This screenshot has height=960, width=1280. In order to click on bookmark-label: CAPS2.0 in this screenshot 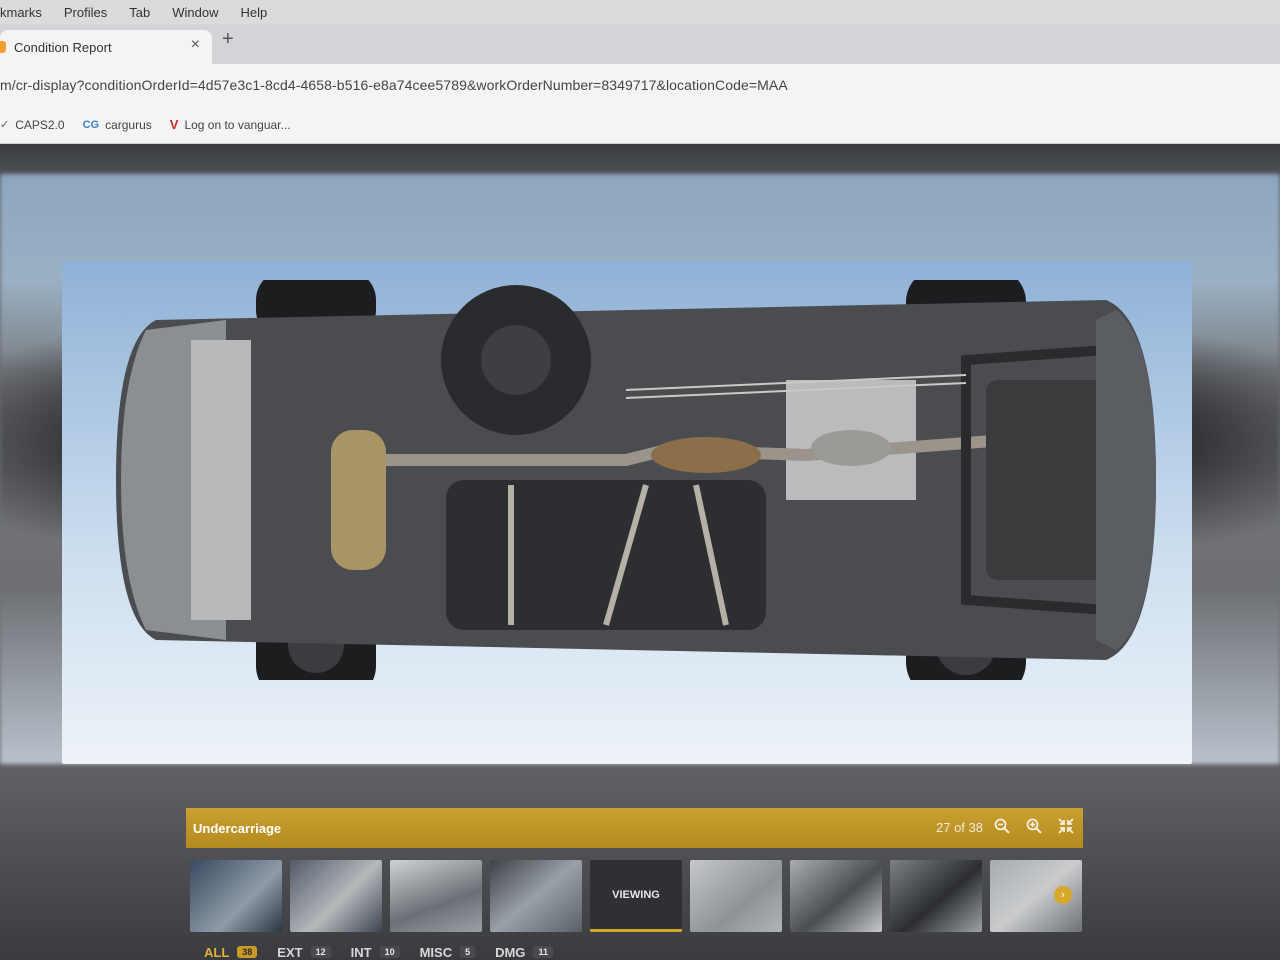, I will do `click(40, 124)`.